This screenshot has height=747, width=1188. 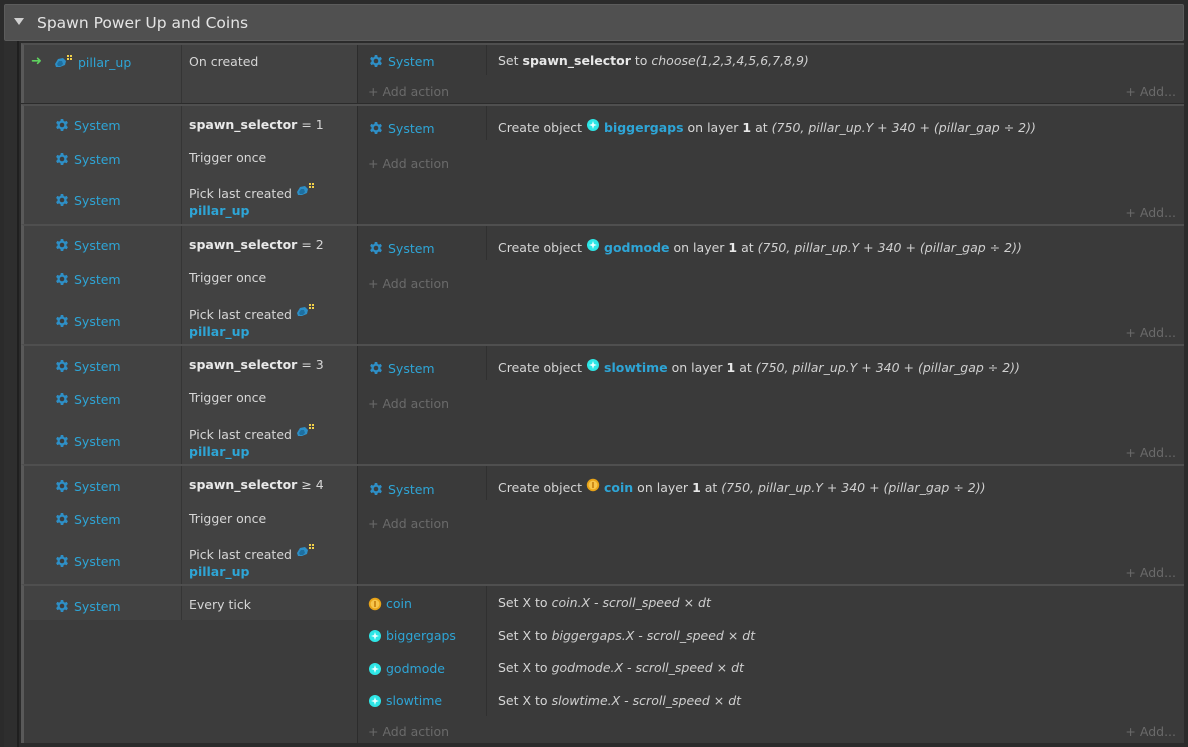 What do you see at coordinates (406, 668) in the screenshot?
I see `action-object-godmode: godmode` at bounding box center [406, 668].